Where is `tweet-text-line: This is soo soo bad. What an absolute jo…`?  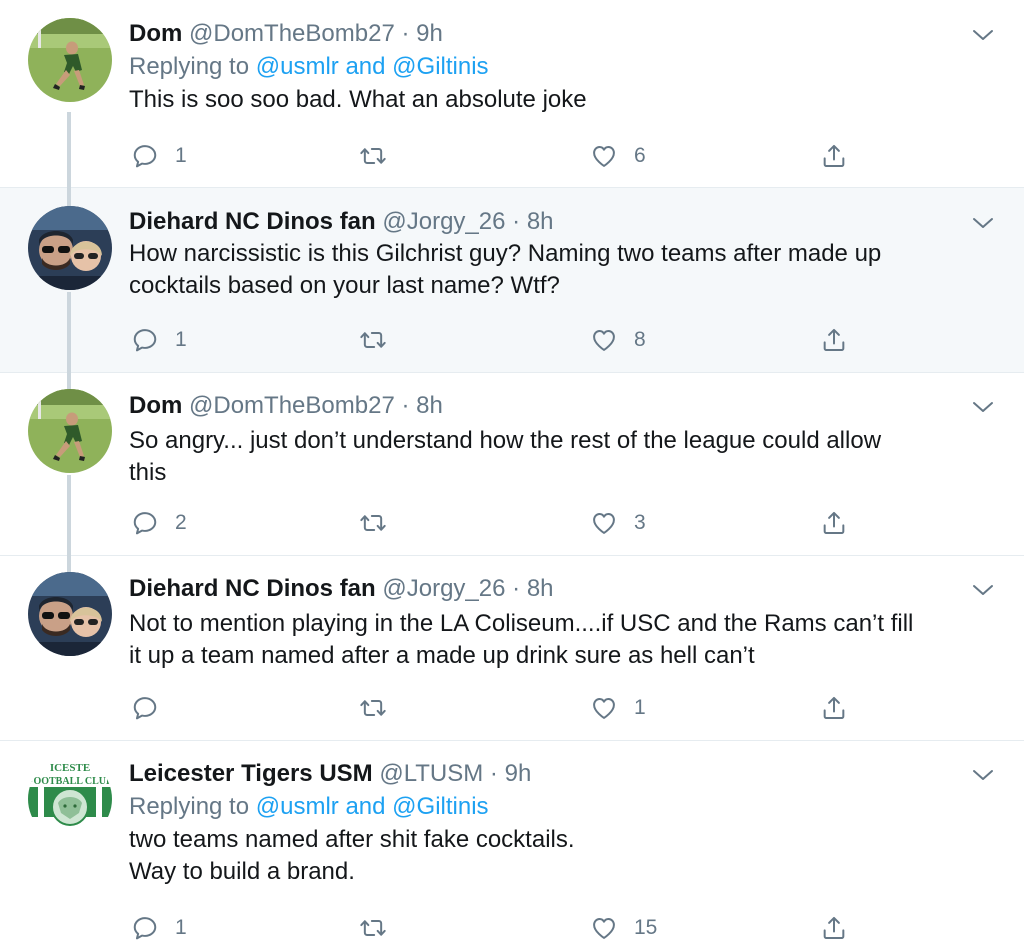 tweet-text-line: This is soo soo bad. What an absolute jo… is located at coordinates (358, 99).